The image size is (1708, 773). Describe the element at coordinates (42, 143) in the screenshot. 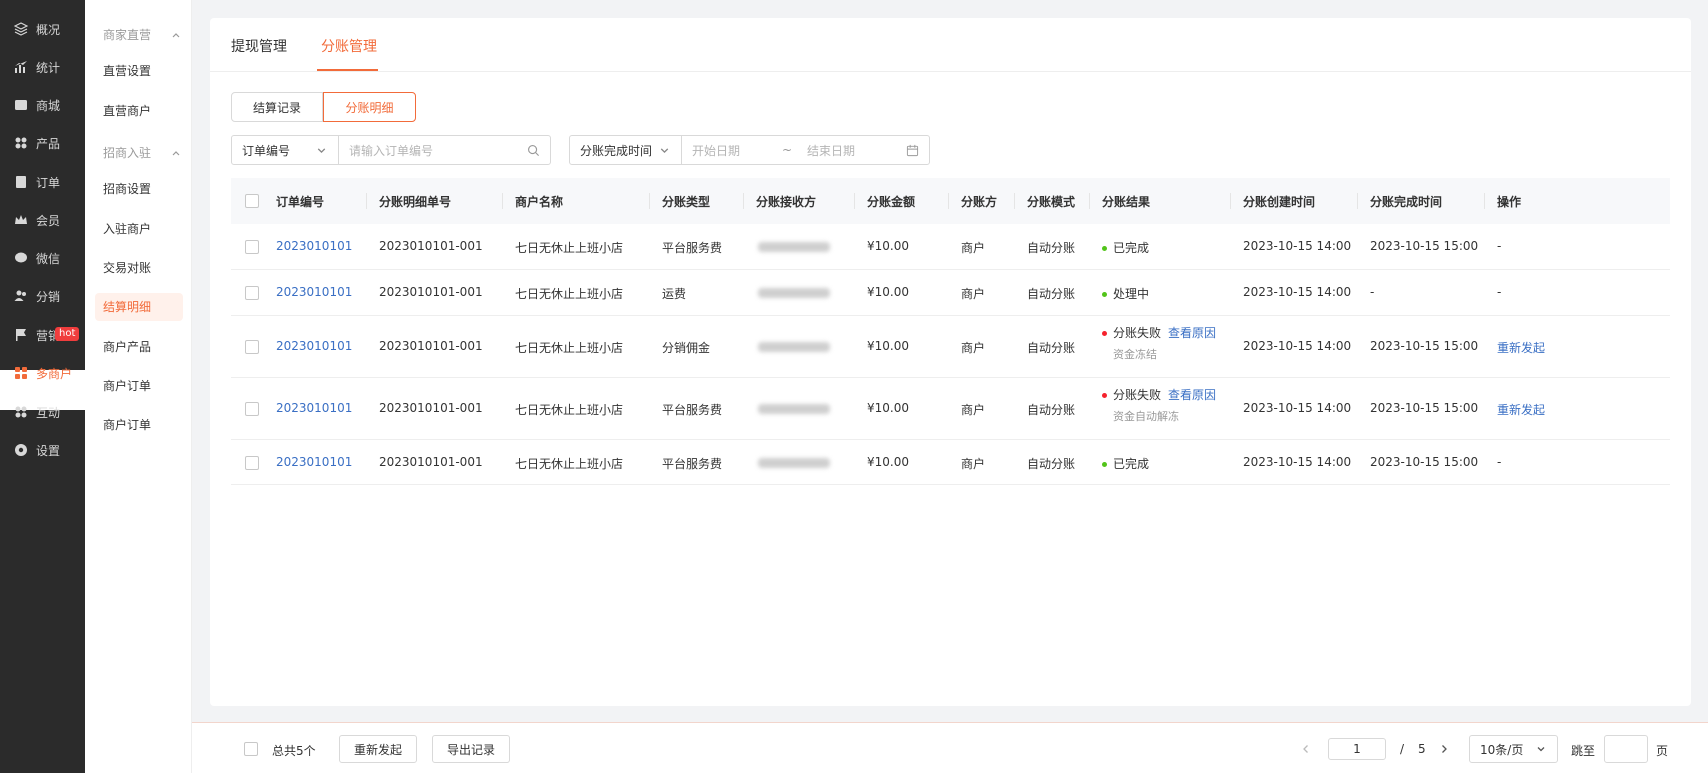

I see `nav-item-3: 产品` at that location.